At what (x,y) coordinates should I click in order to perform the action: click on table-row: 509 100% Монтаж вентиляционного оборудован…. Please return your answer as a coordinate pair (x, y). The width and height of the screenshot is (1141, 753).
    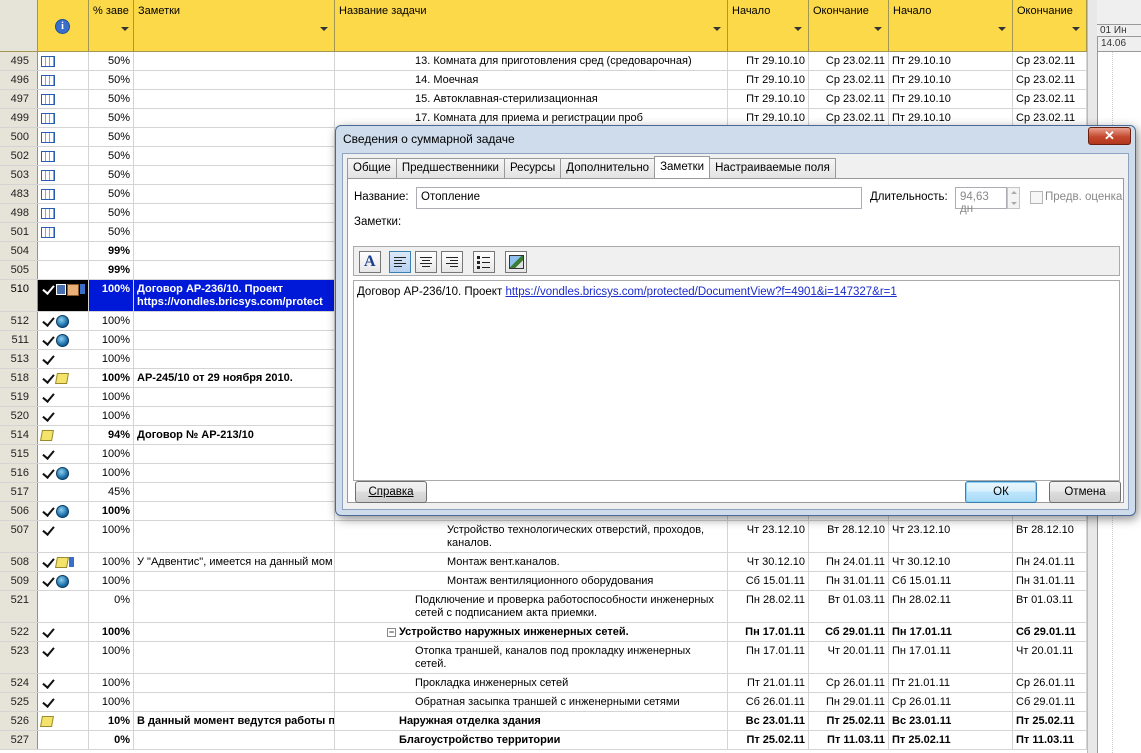
    Looking at the image, I should click on (543, 581).